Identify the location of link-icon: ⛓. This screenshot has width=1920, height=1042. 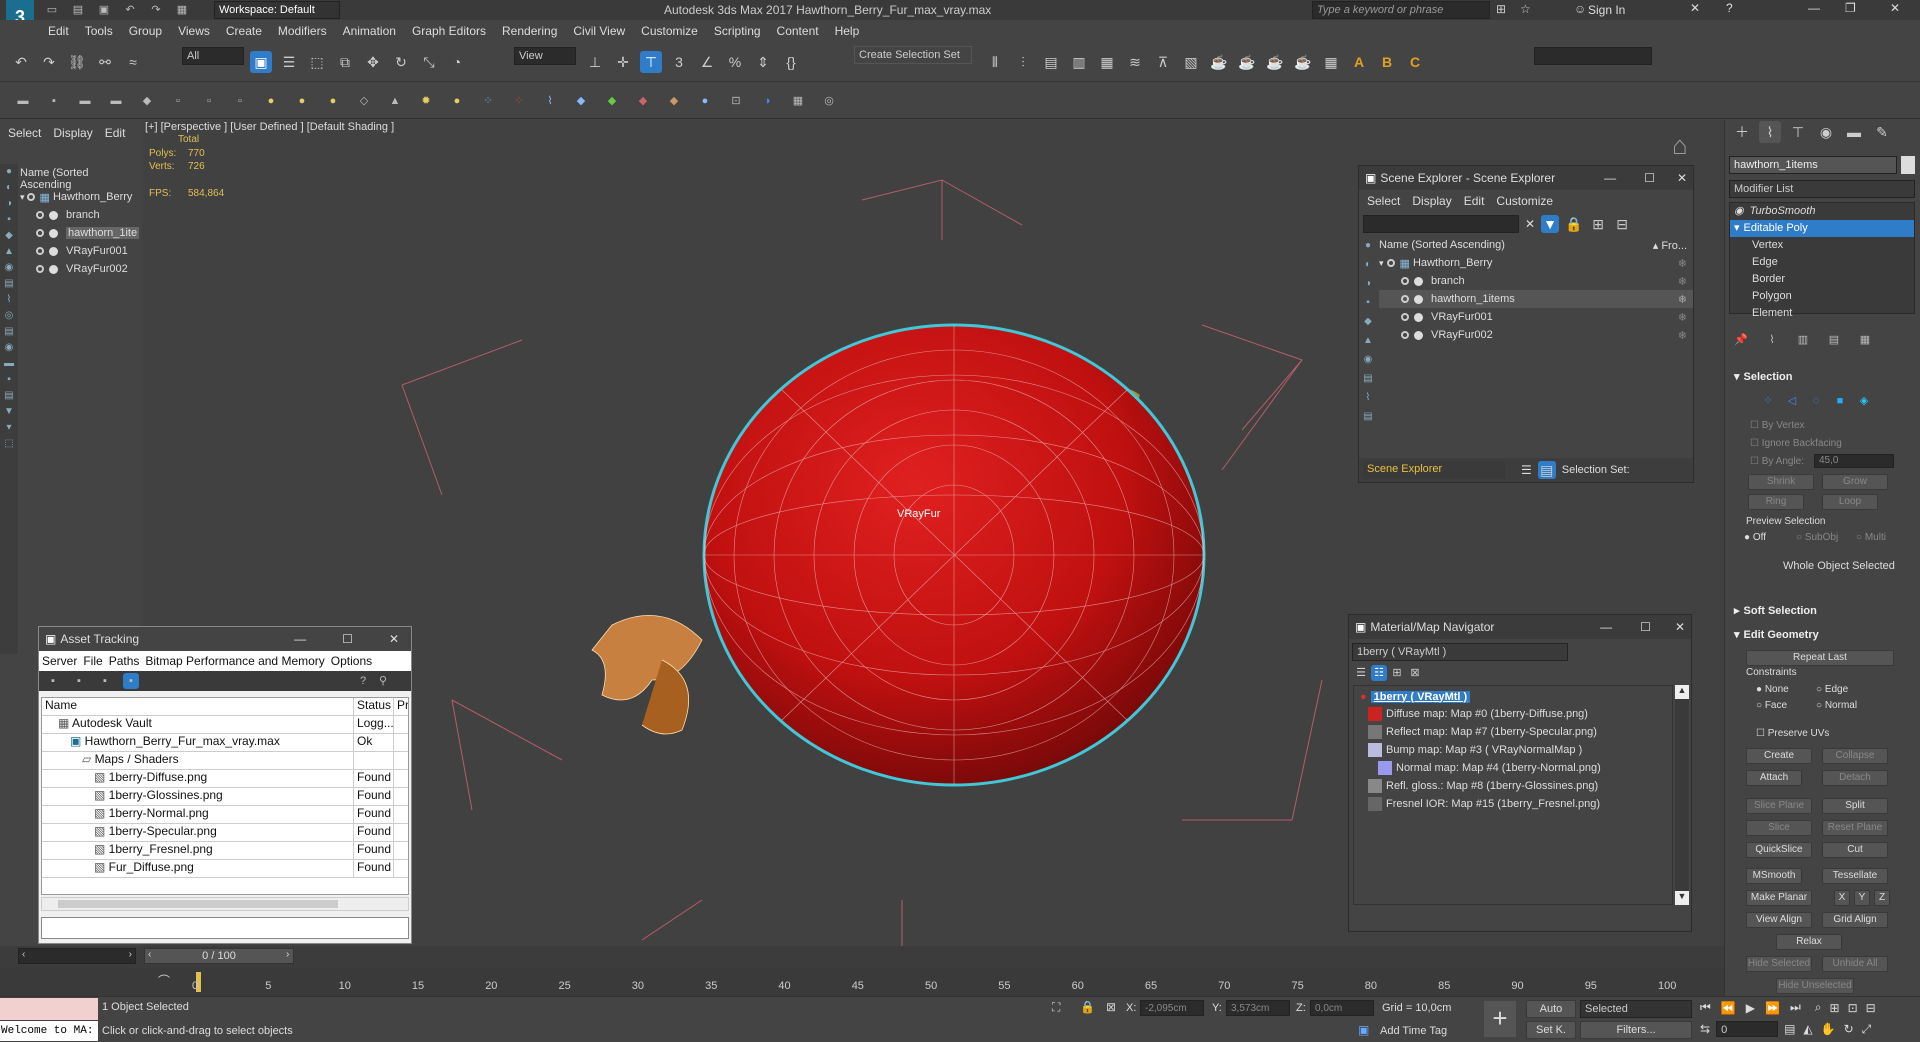
(77, 62).